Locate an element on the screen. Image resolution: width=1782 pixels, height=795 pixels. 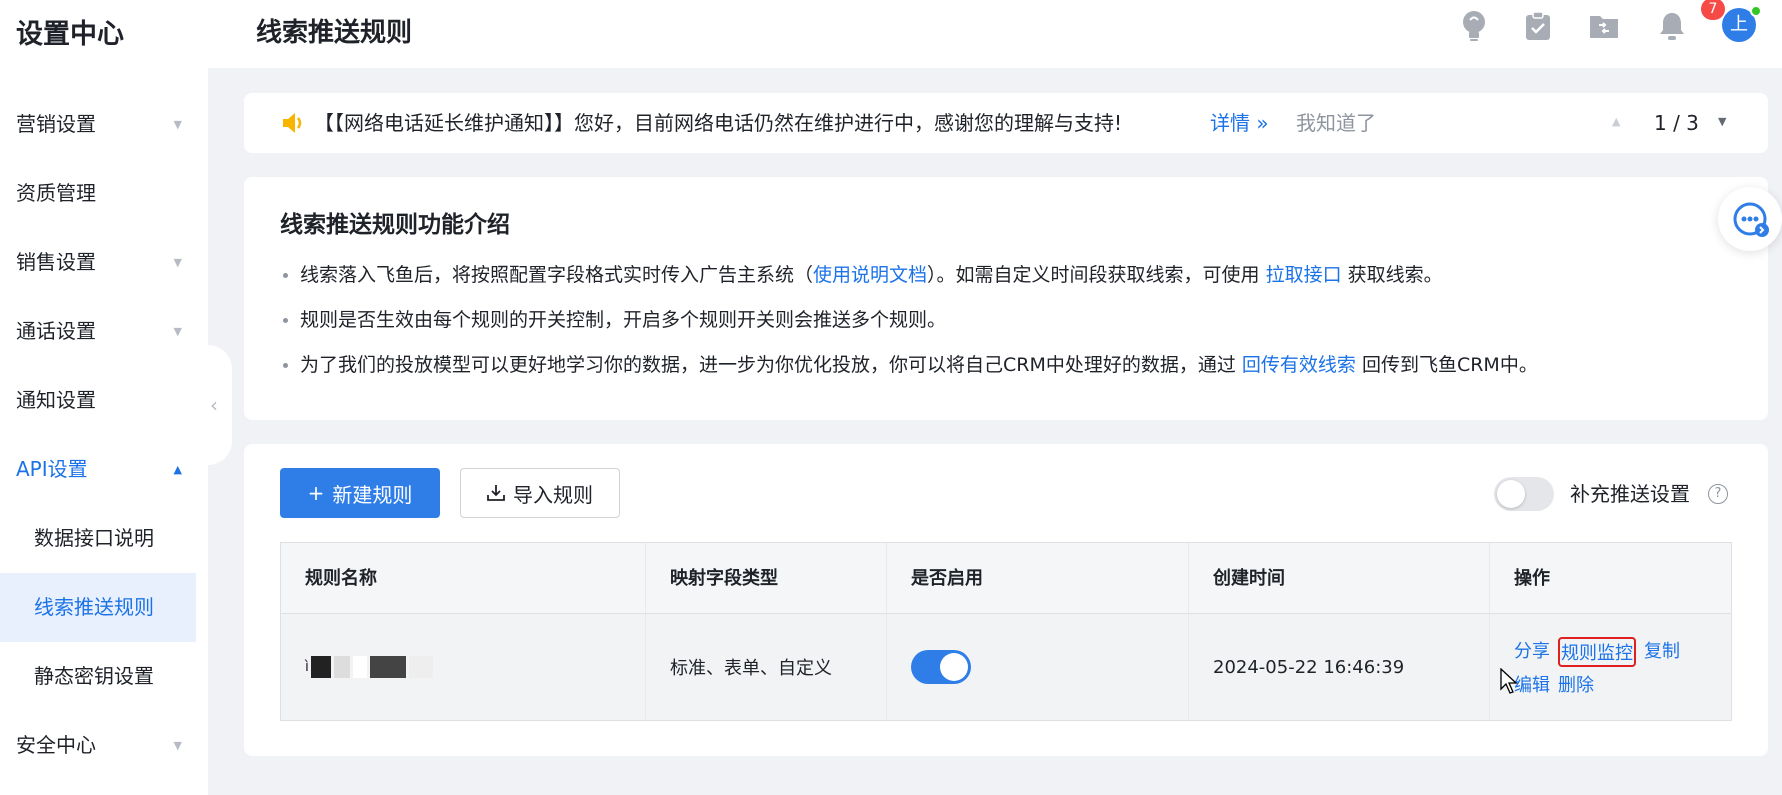
sidebar-item-notification: 通知设置 is located at coordinates (104, 400).